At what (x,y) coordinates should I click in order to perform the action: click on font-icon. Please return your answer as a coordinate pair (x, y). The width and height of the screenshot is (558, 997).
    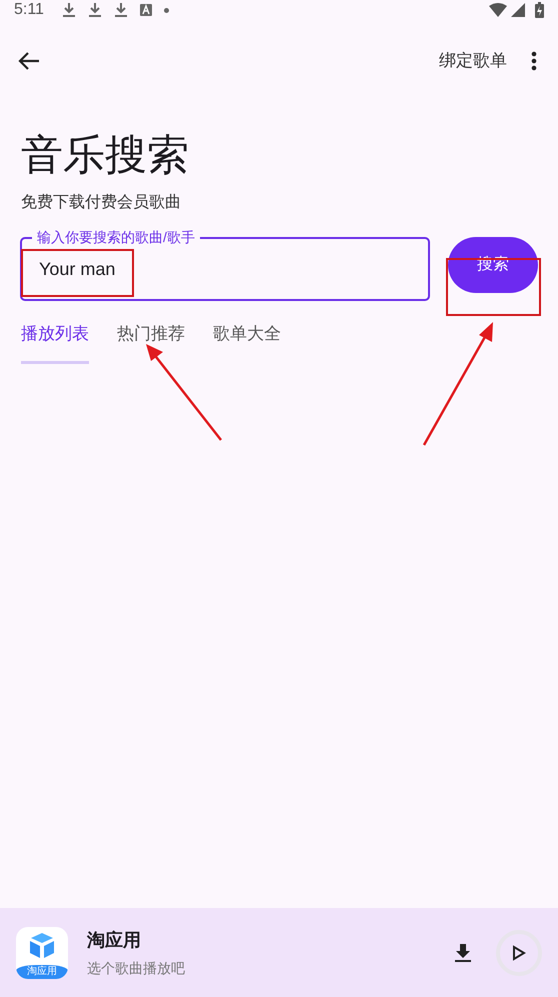
    Looking at the image, I should click on (146, 10).